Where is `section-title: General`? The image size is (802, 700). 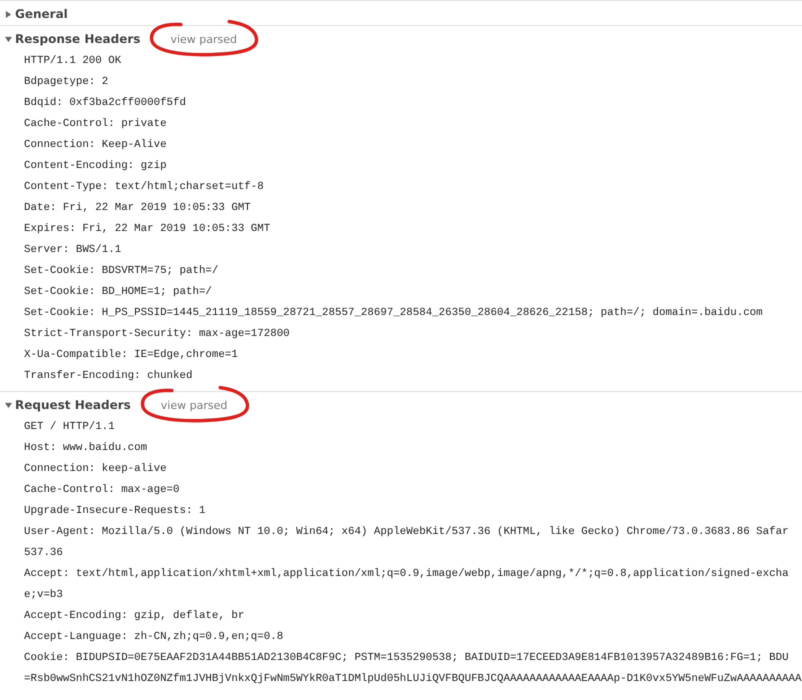
section-title: General is located at coordinates (41, 14).